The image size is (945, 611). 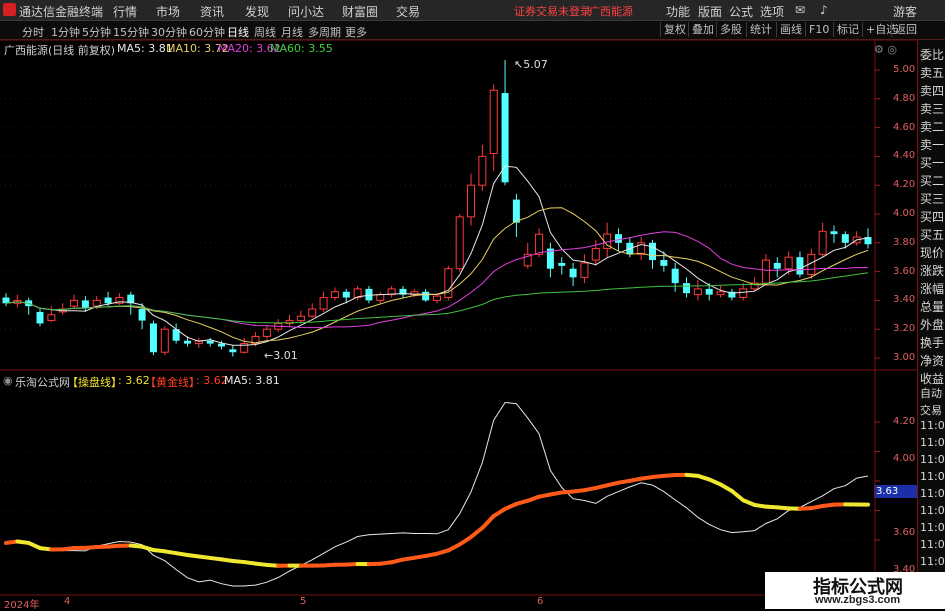 What do you see at coordinates (285, 355) in the screenshot?
I see `low-value: 3.01` at bounding box center [285, 355].